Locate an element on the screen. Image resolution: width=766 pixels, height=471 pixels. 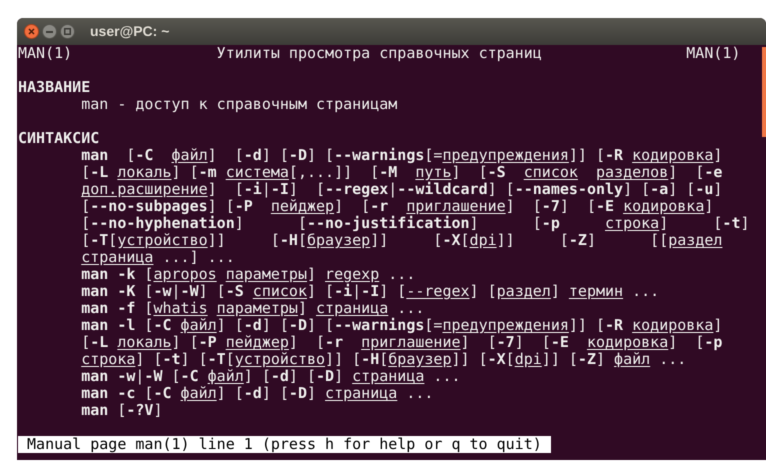
manual-line: [-L локаль] [-m система[,...]] [-M путь] [-S список разделов] [-e is located at coordinates (401, 172).